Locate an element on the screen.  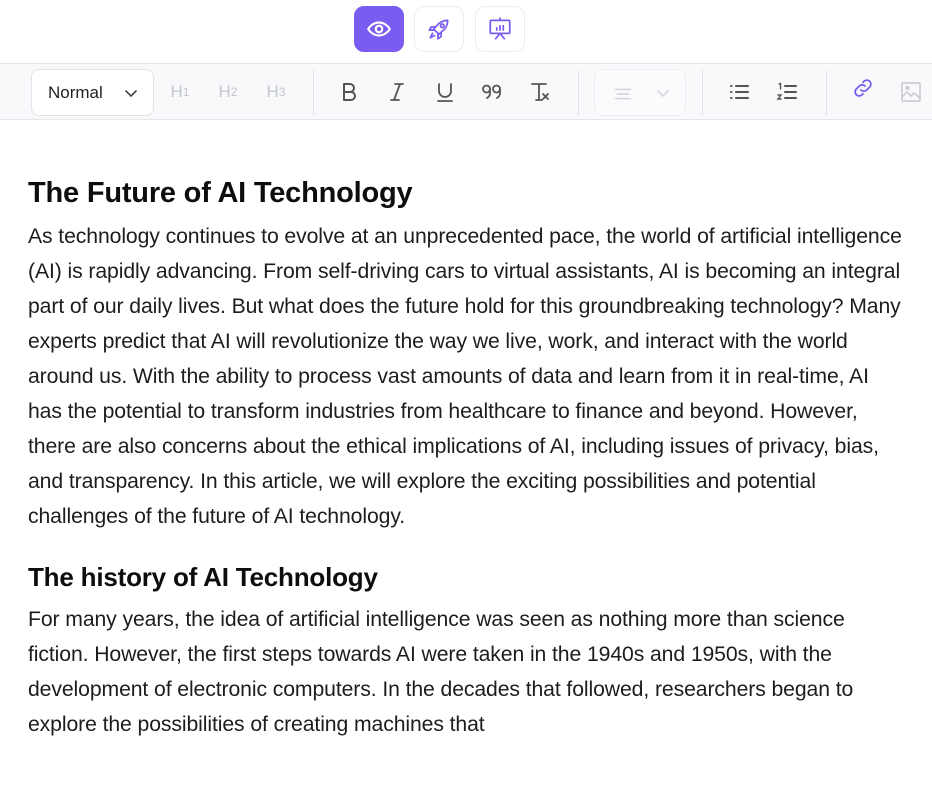
text-style-dropdown: Normal is located at coordinates (92, 92).